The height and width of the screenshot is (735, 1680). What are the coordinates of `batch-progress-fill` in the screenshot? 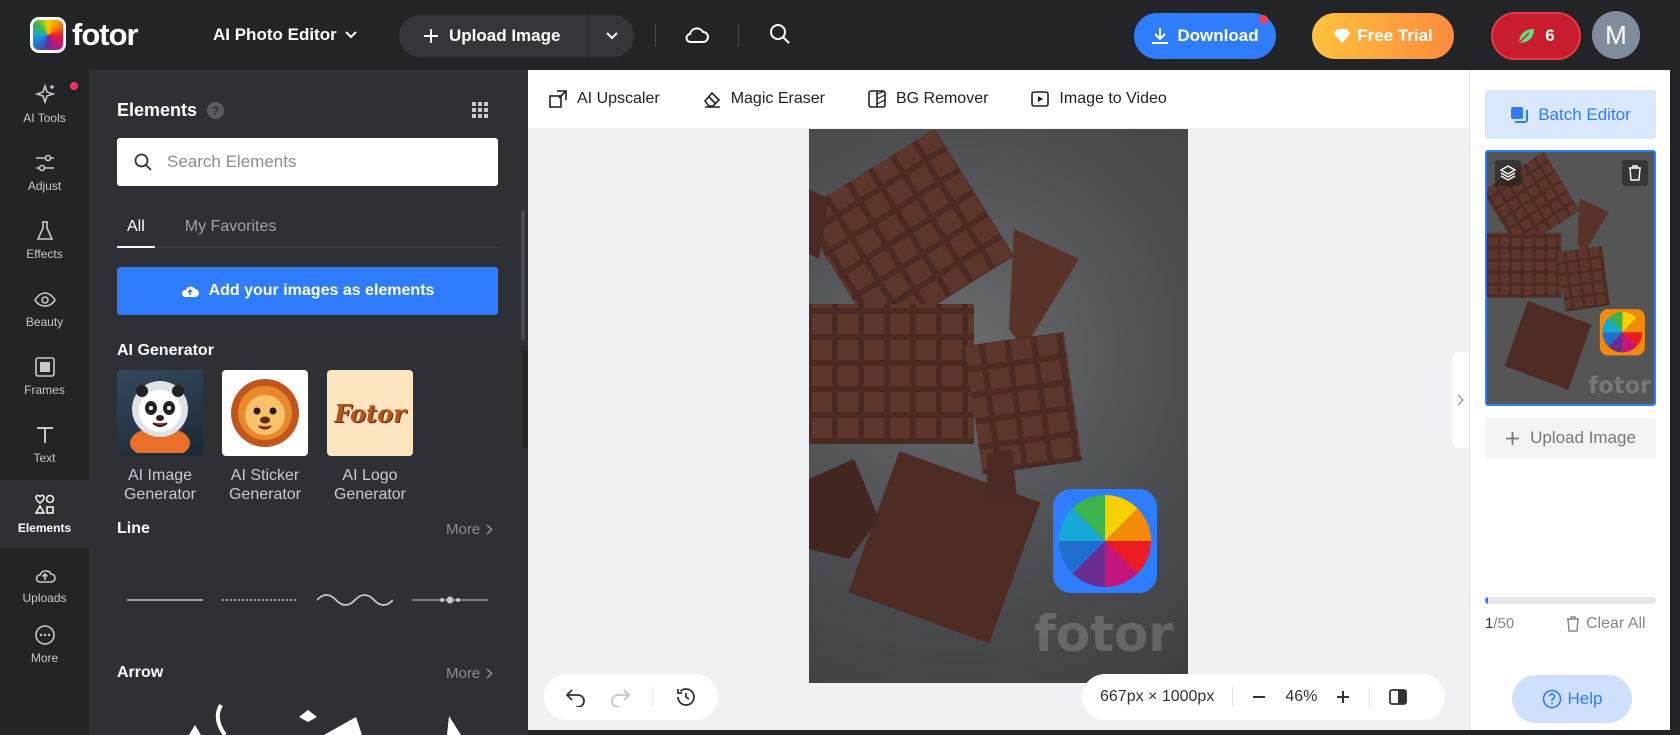 It's located at (1487, 600).